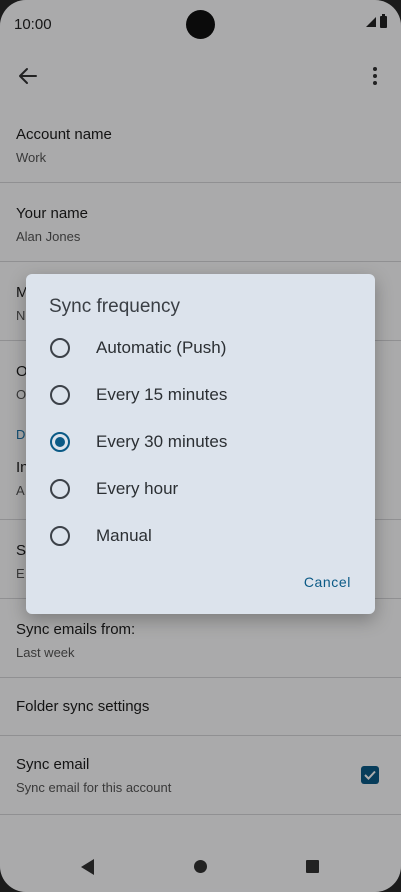 This screenshot has width=401, height=892. Describe the element at coordinates (200, 536) in the screenshot. I see `option-manual: Manual` at that location.